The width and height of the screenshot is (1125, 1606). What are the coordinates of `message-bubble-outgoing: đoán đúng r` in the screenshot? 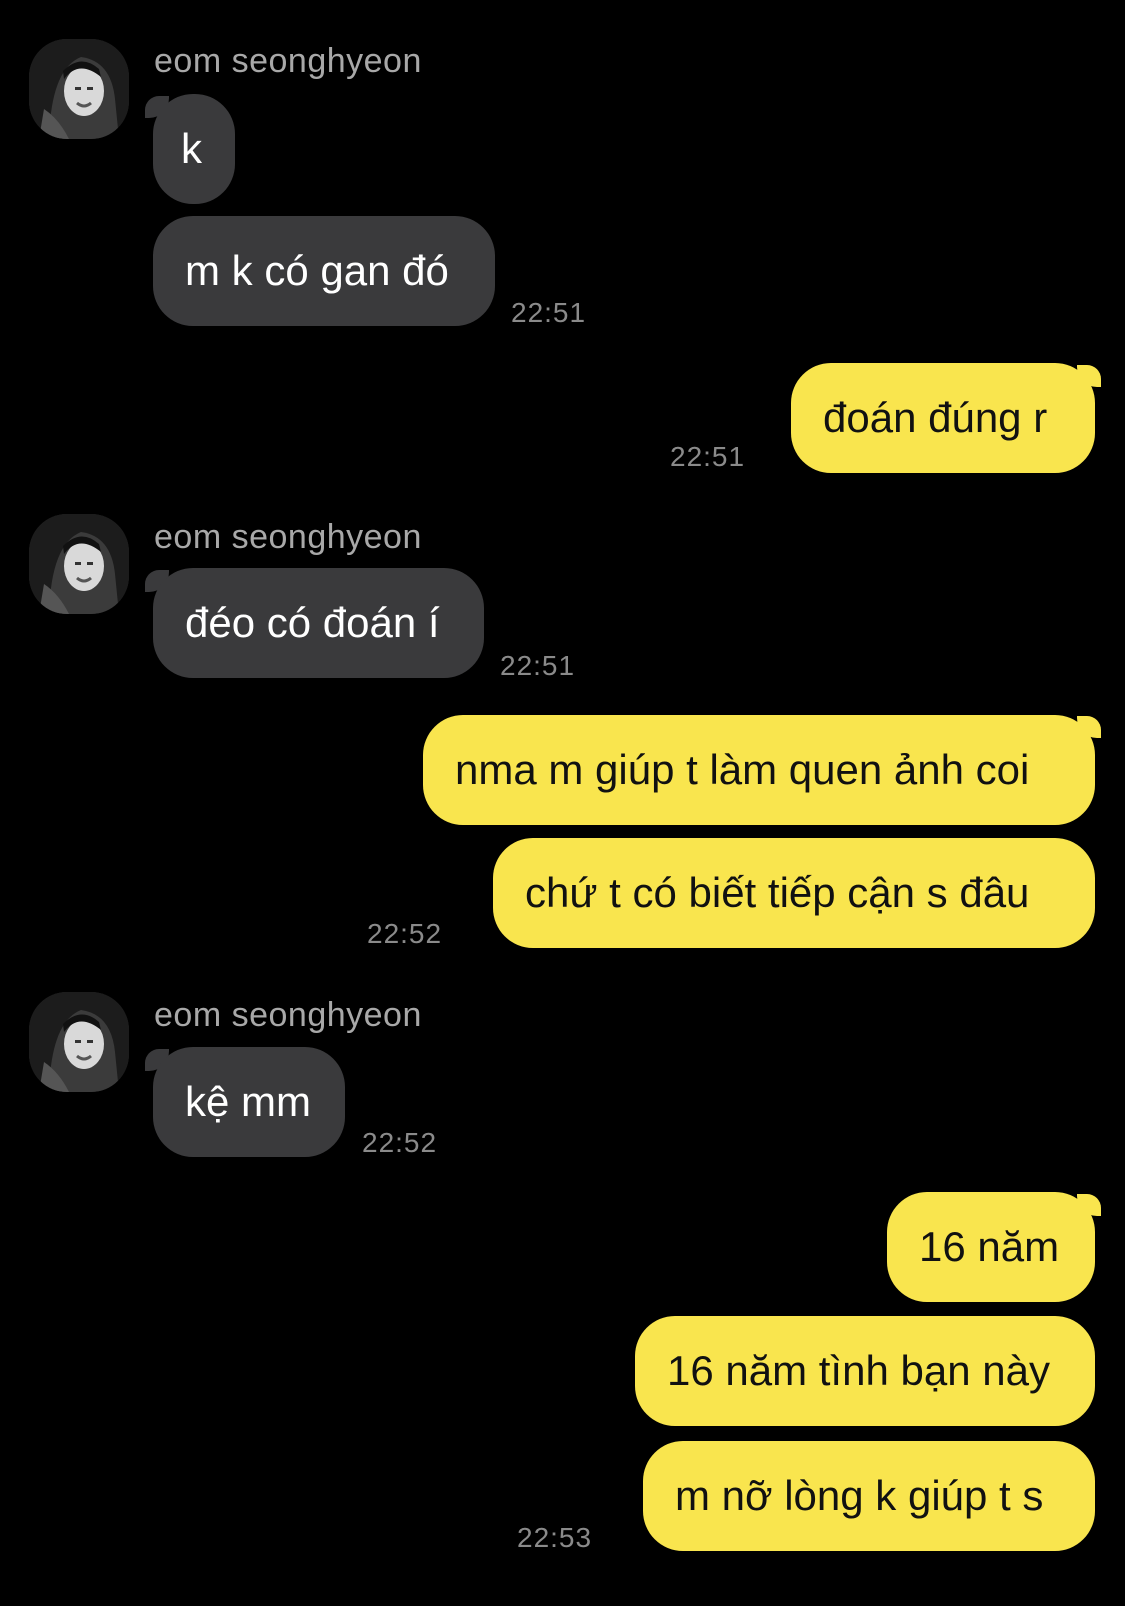 It's located at (943, 418).